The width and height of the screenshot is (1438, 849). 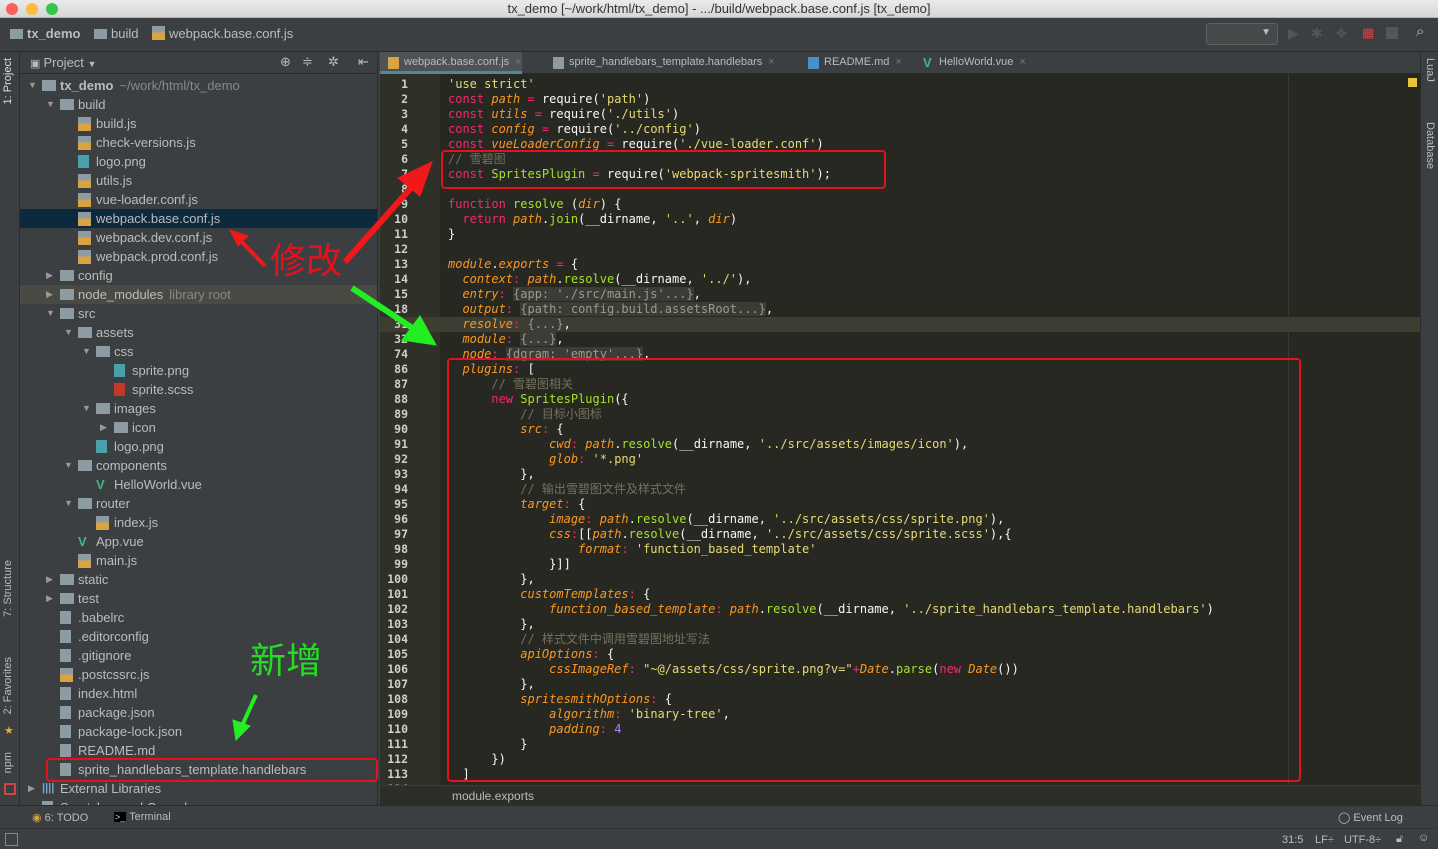 What do you see at coordinates (306, 261) in the screenshot?
I see `modify-annotation: 修改` at bounding box center [306, 261].